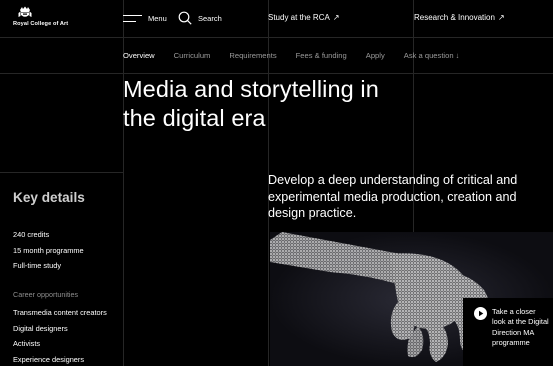  I want to click on crest-icon, so click(25, 11).